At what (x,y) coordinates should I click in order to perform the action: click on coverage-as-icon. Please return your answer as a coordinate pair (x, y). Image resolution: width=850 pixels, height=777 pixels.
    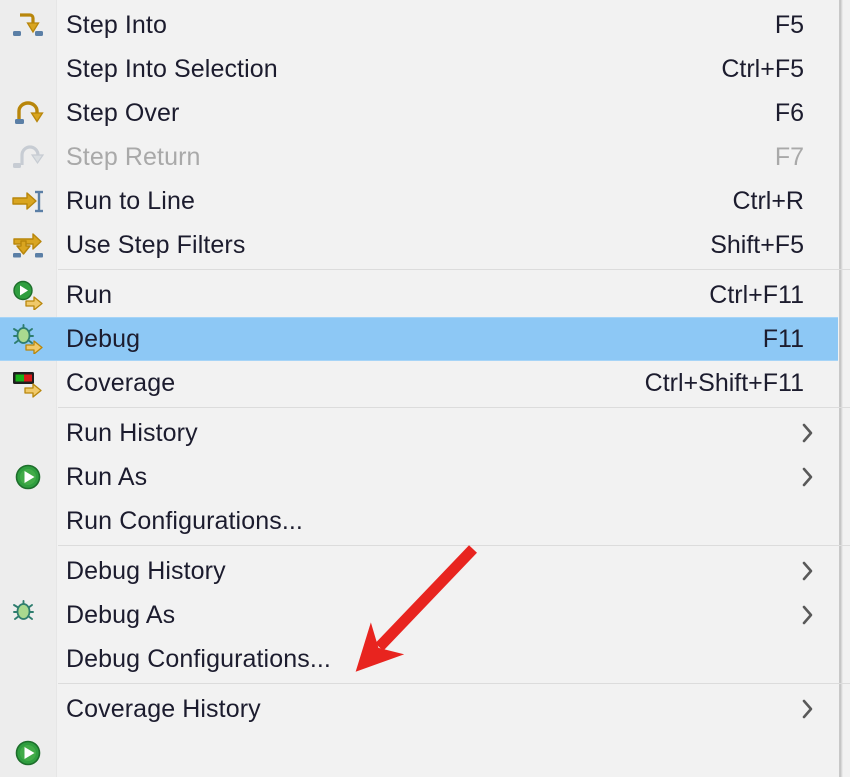
    Looking at the image, I should click on (28, 753).